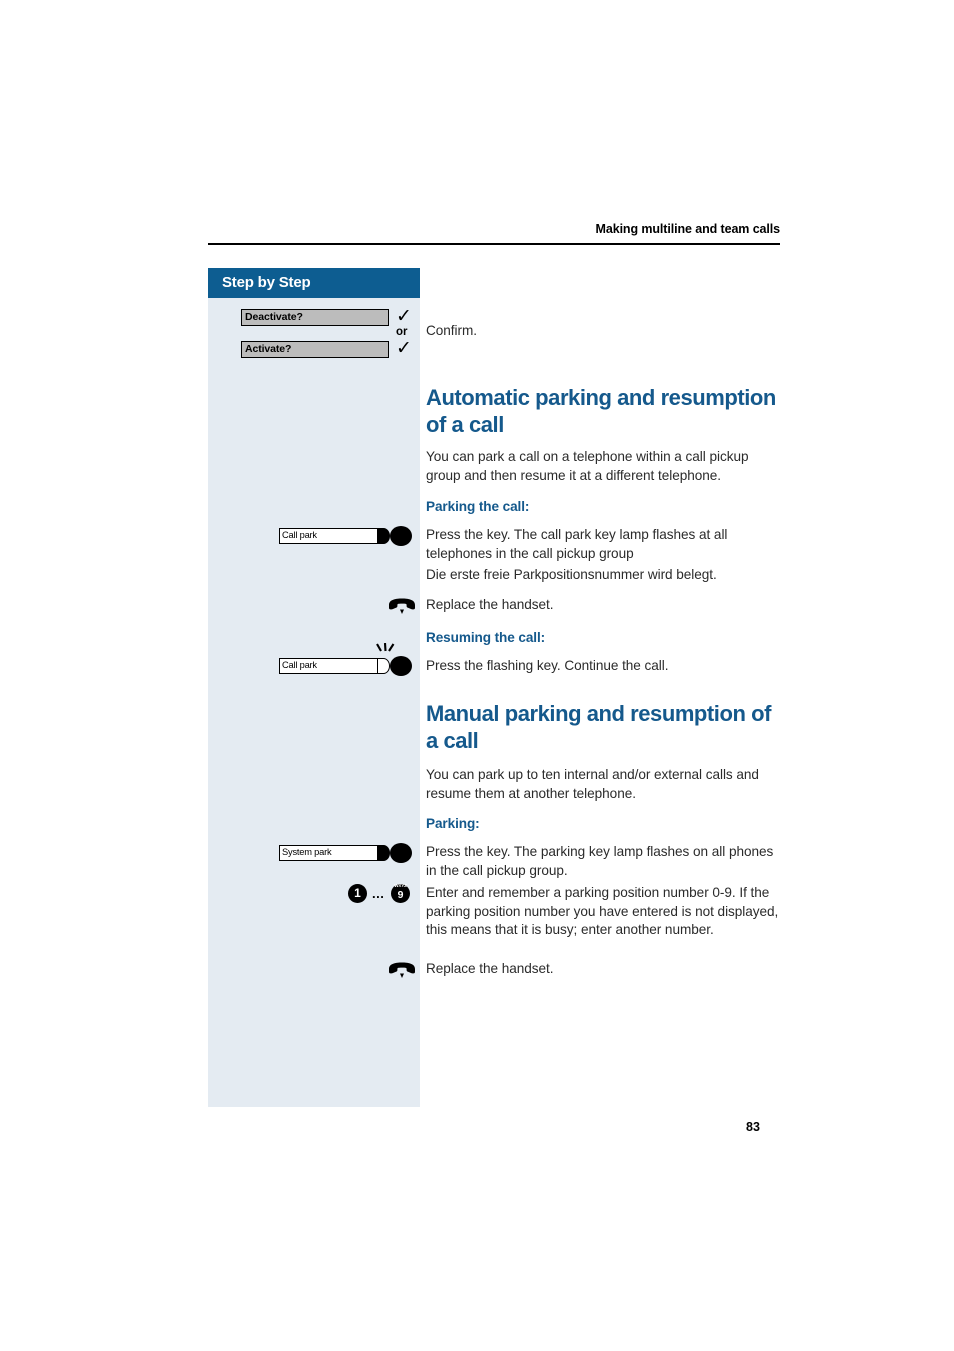  Describe the element at coordinates (404, 348) in the screenshot. I see `confirm-checkmark-bottom: ✓` at that location.